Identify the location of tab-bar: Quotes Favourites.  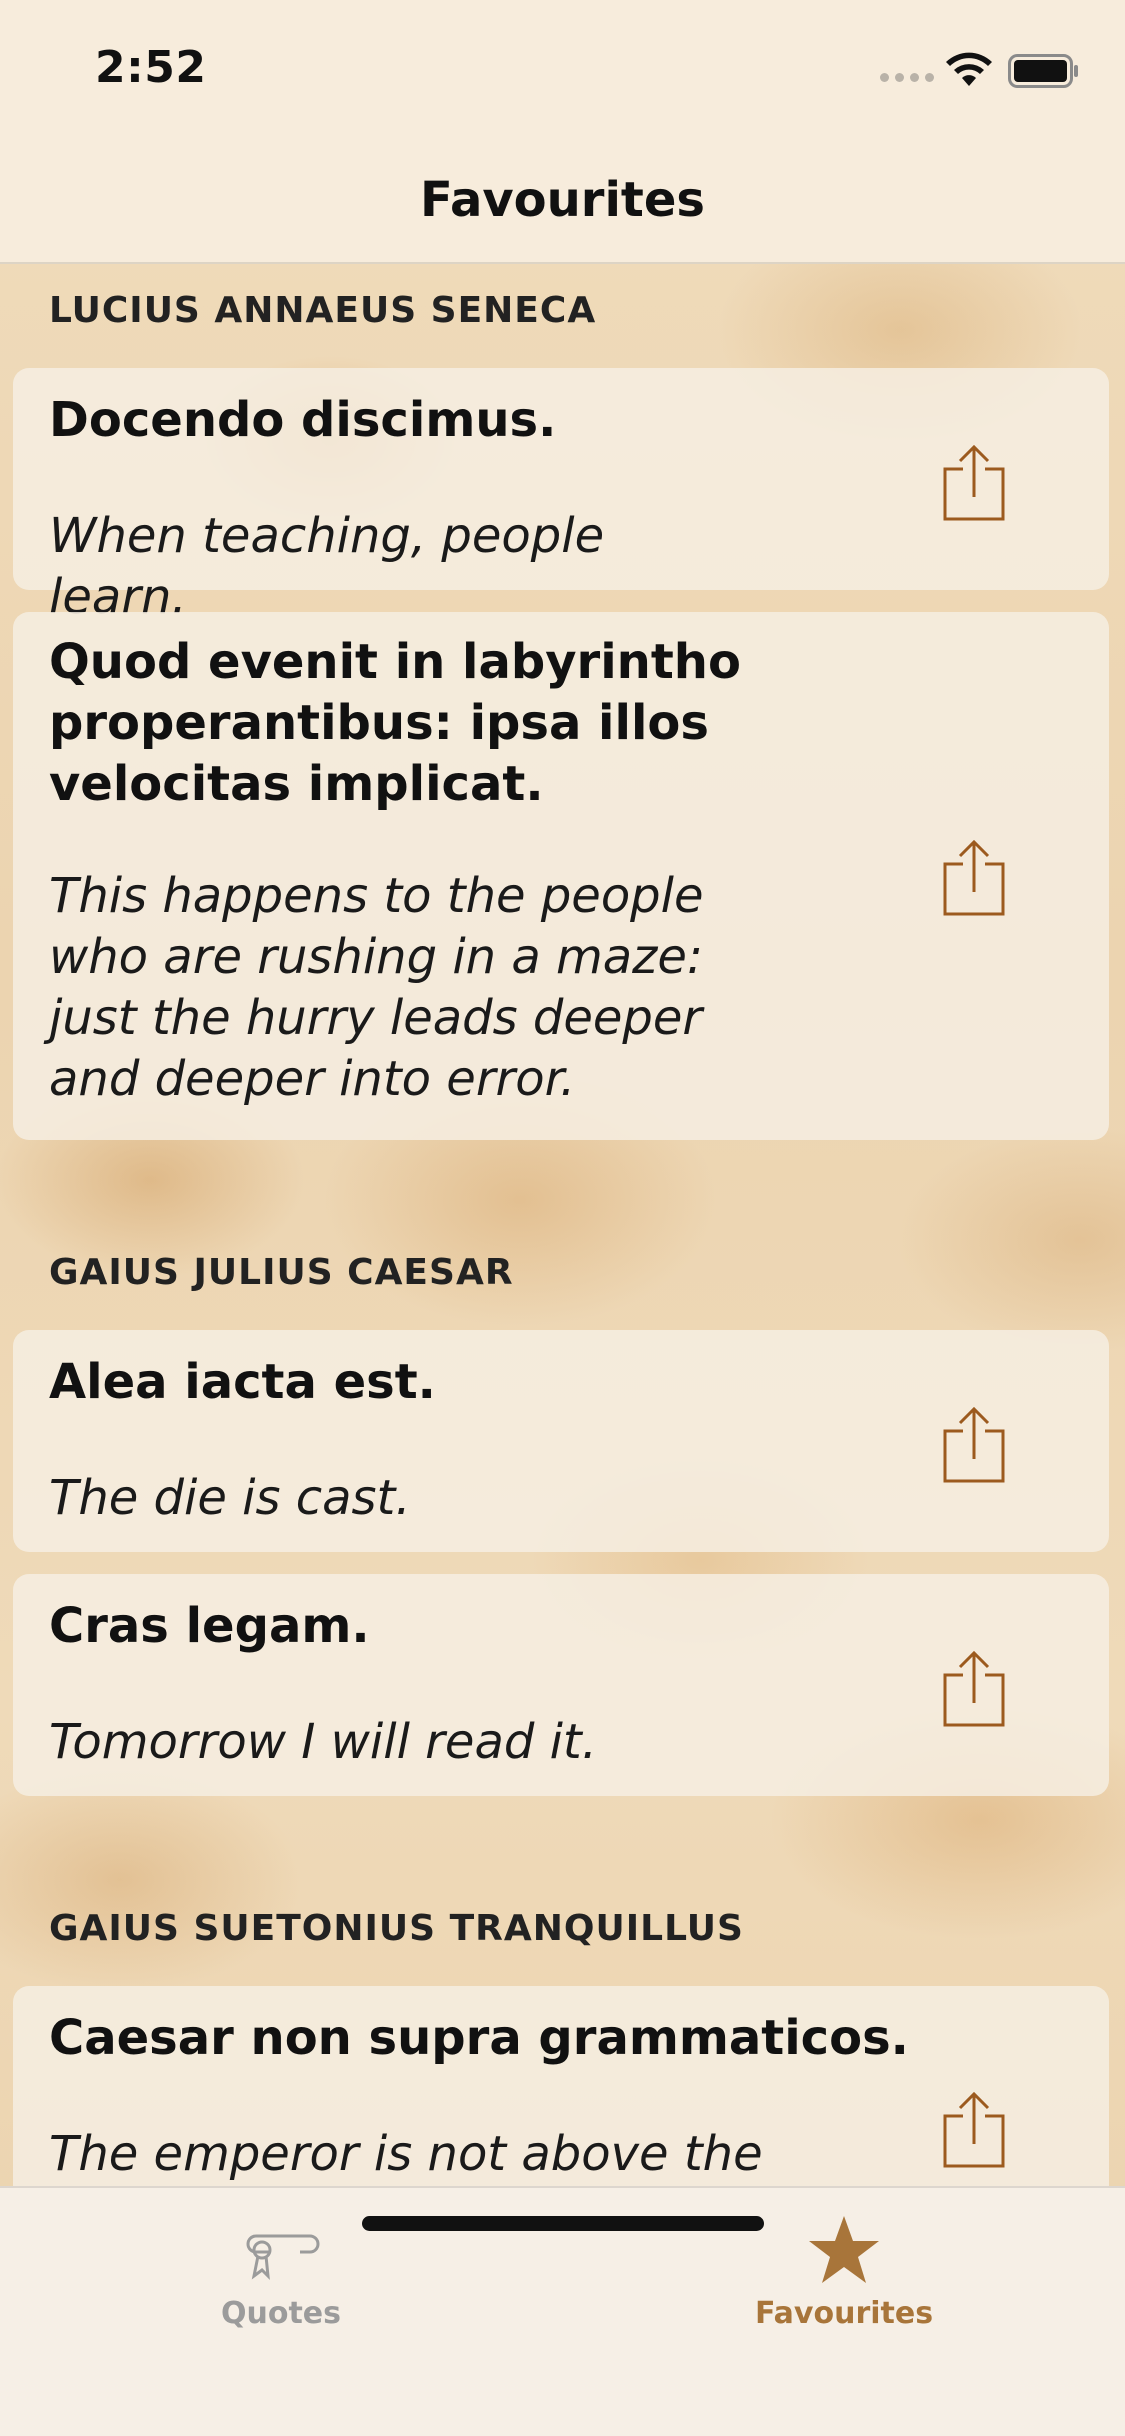
(562, 2311).